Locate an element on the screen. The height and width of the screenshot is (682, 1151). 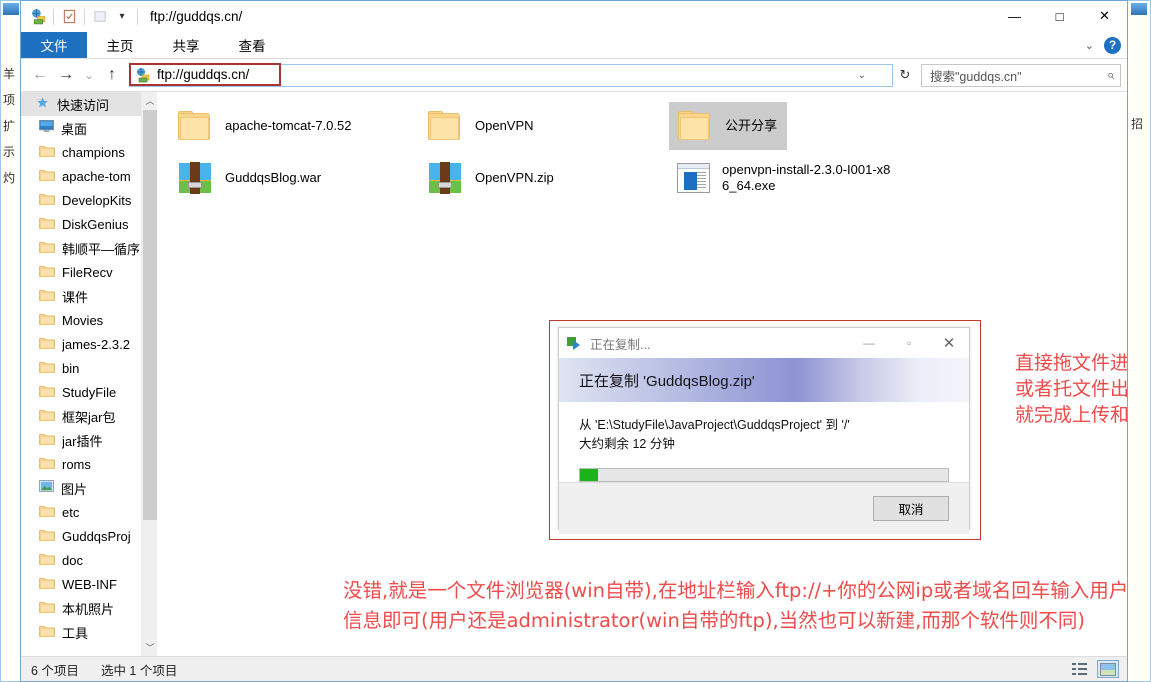
sidebar-item-12: StudyFile is located at coordinates (89, 392).